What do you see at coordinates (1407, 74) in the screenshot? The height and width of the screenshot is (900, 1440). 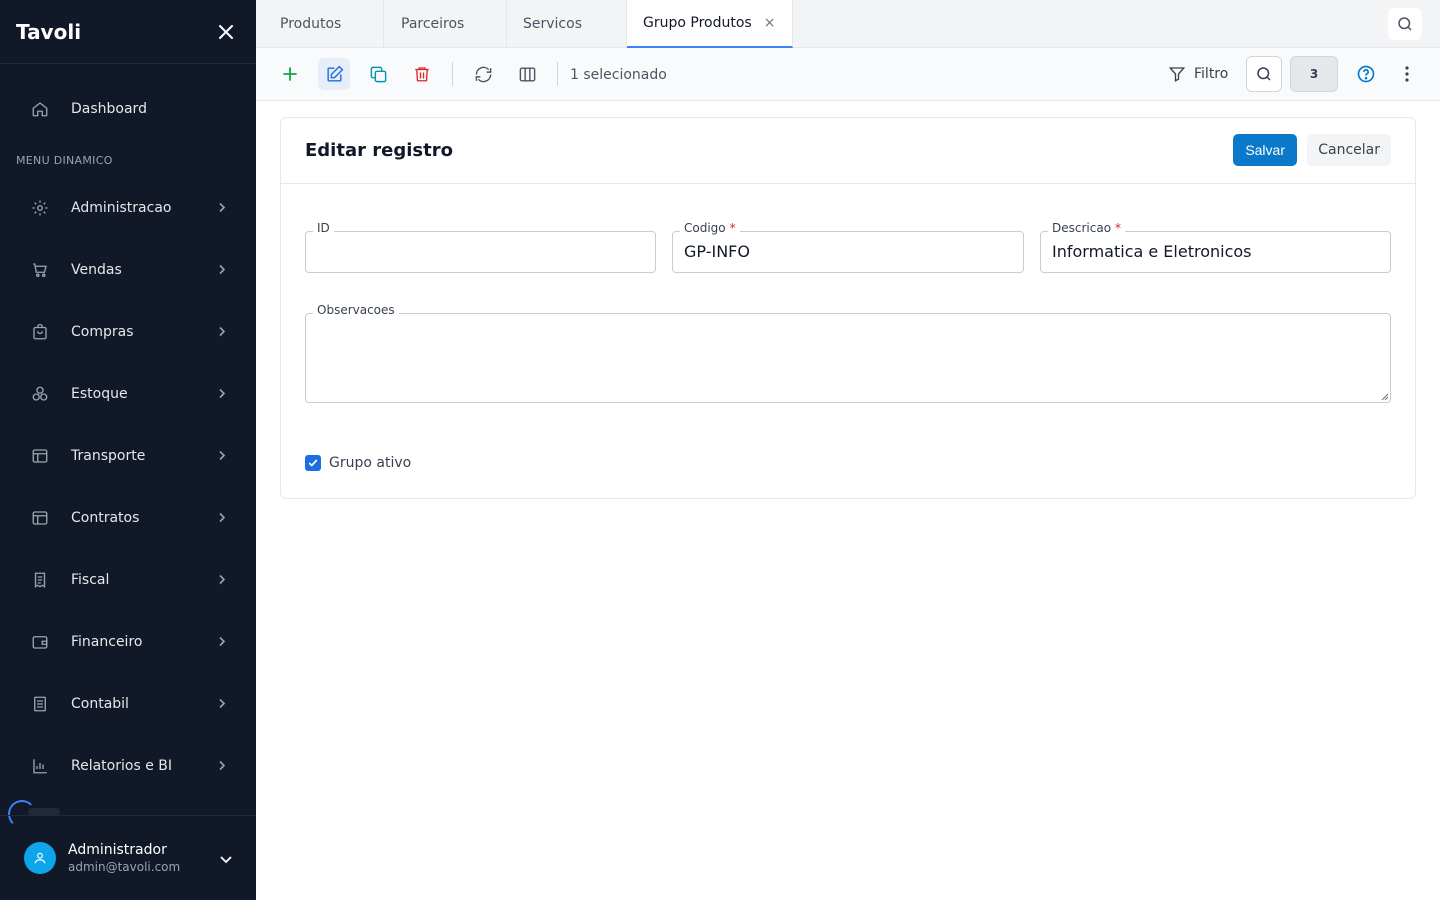 I see `more-options-button` at bounding box center [1407, 74].